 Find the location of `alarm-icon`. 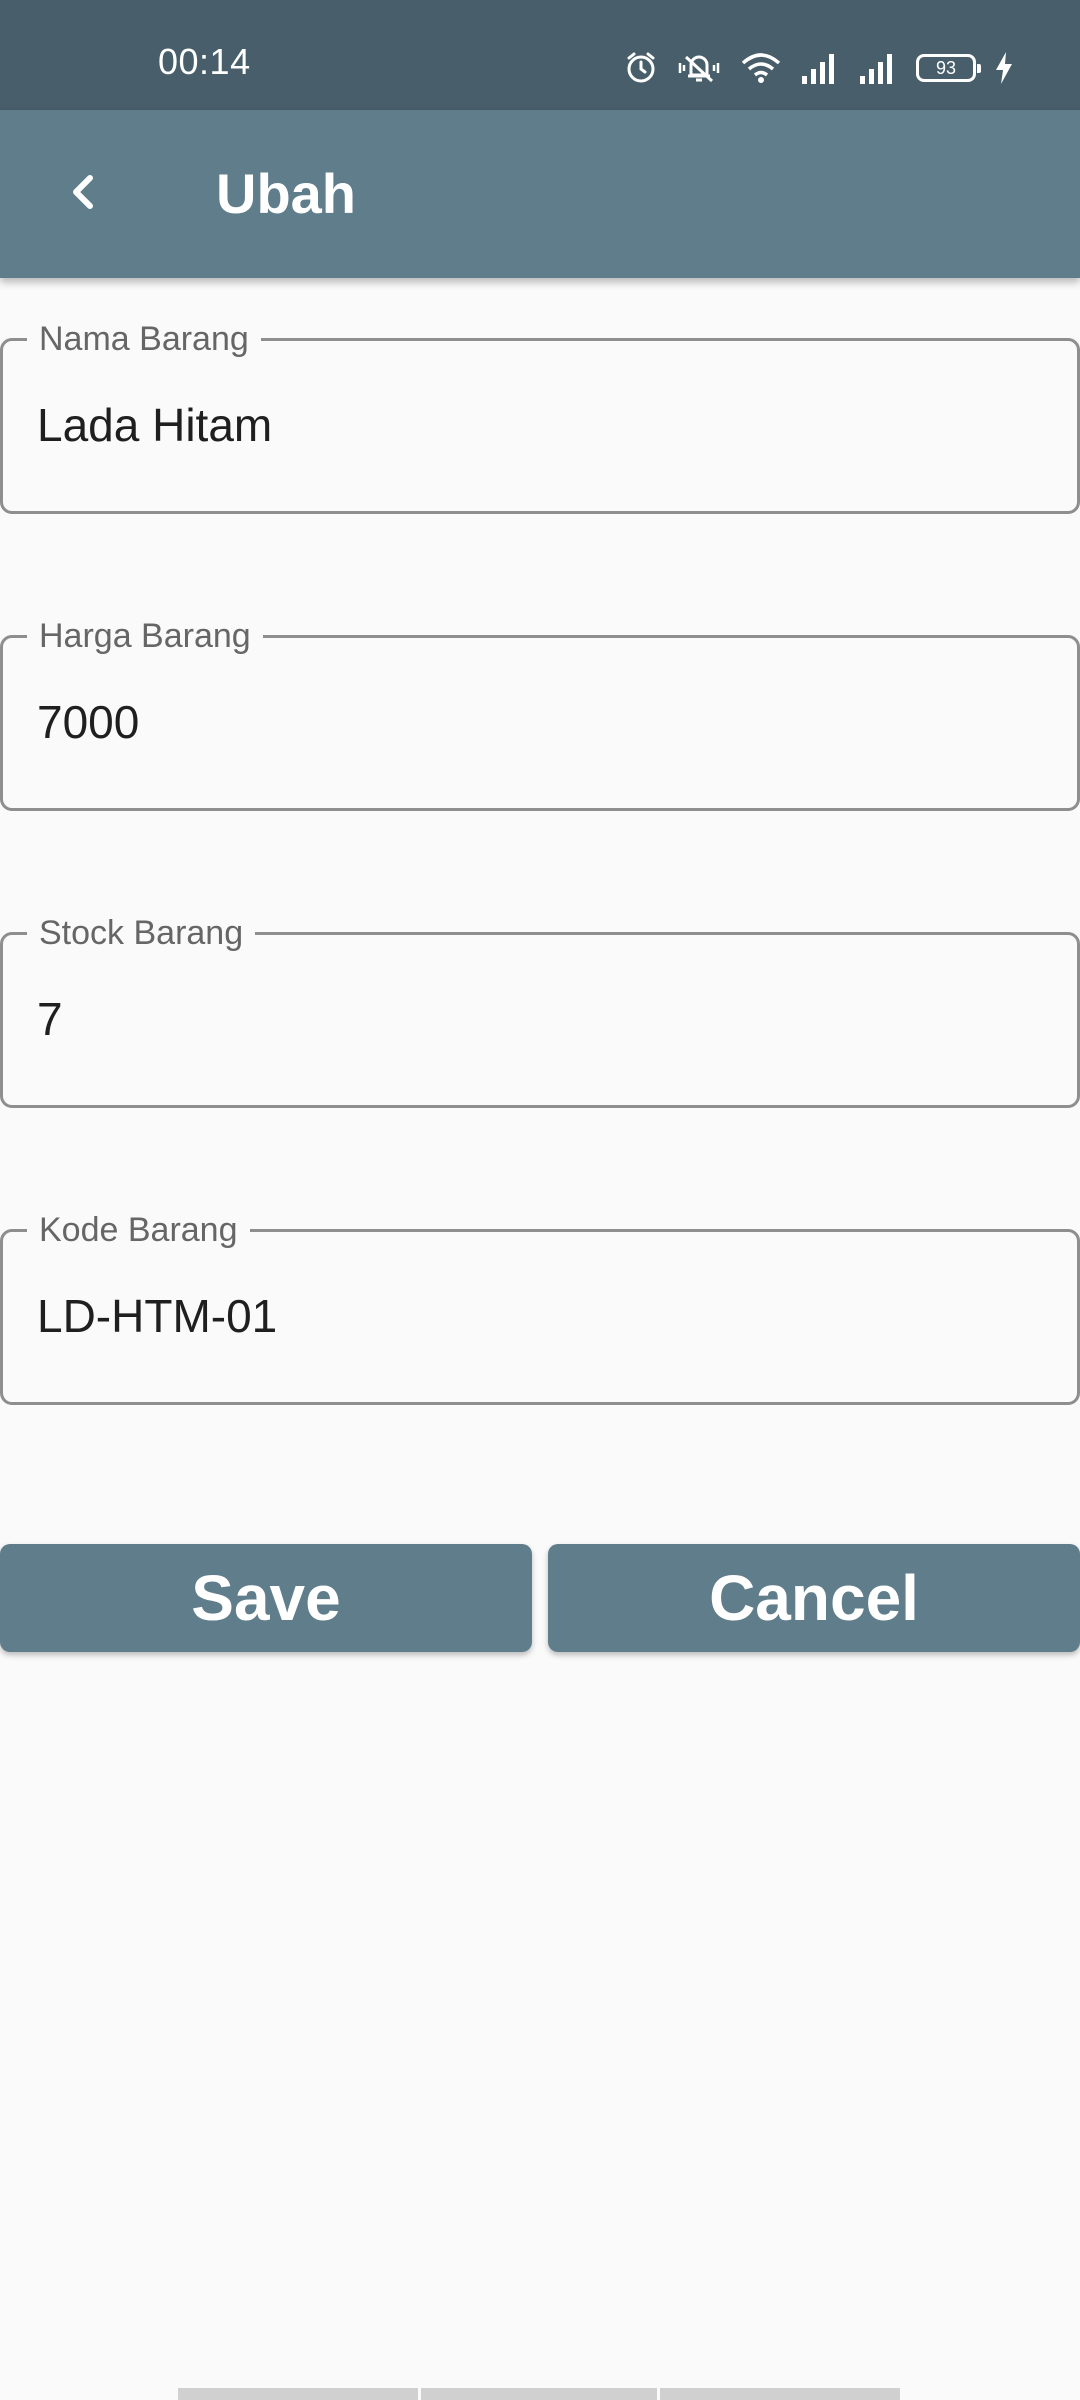

alarm-icon is located at coordinates (641, 68).